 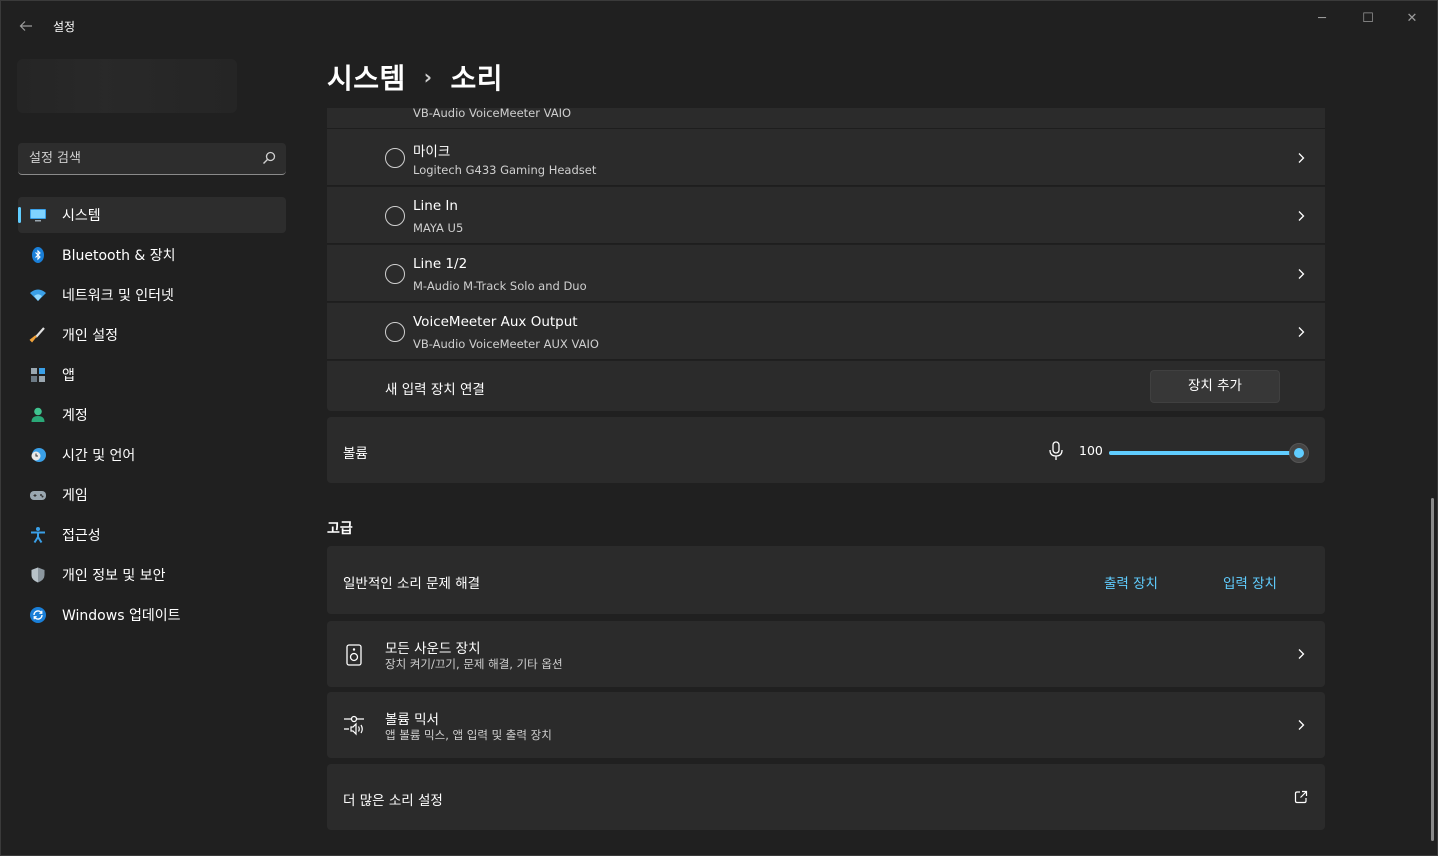 I want to click on bluetooth-icon, so click(x=38, y=255).